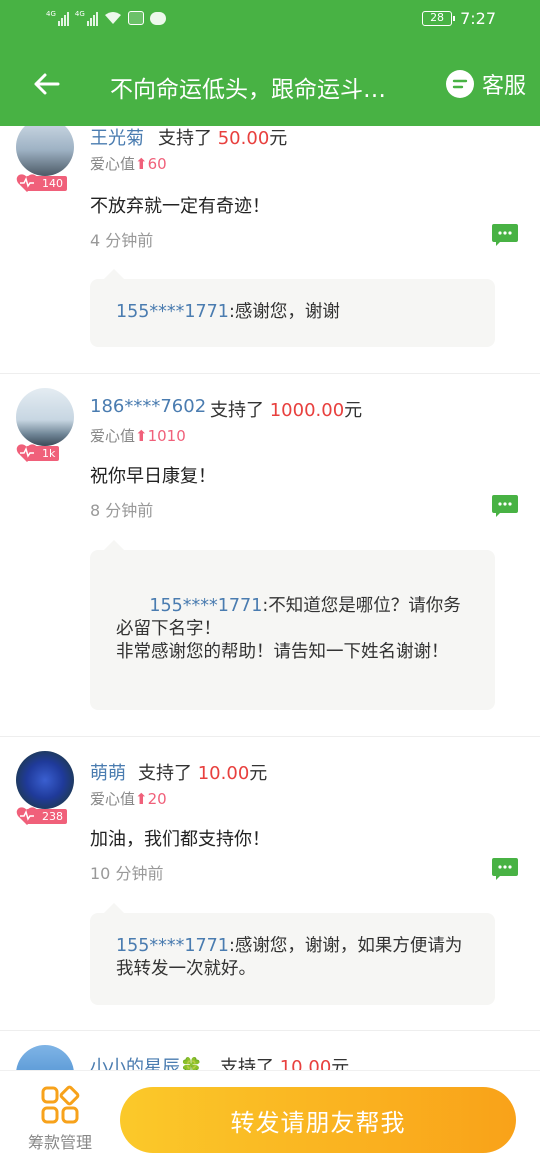 The image size is (540, 1170). I want to click on love-value: 爱心值⬆1010, so click(138, 436).